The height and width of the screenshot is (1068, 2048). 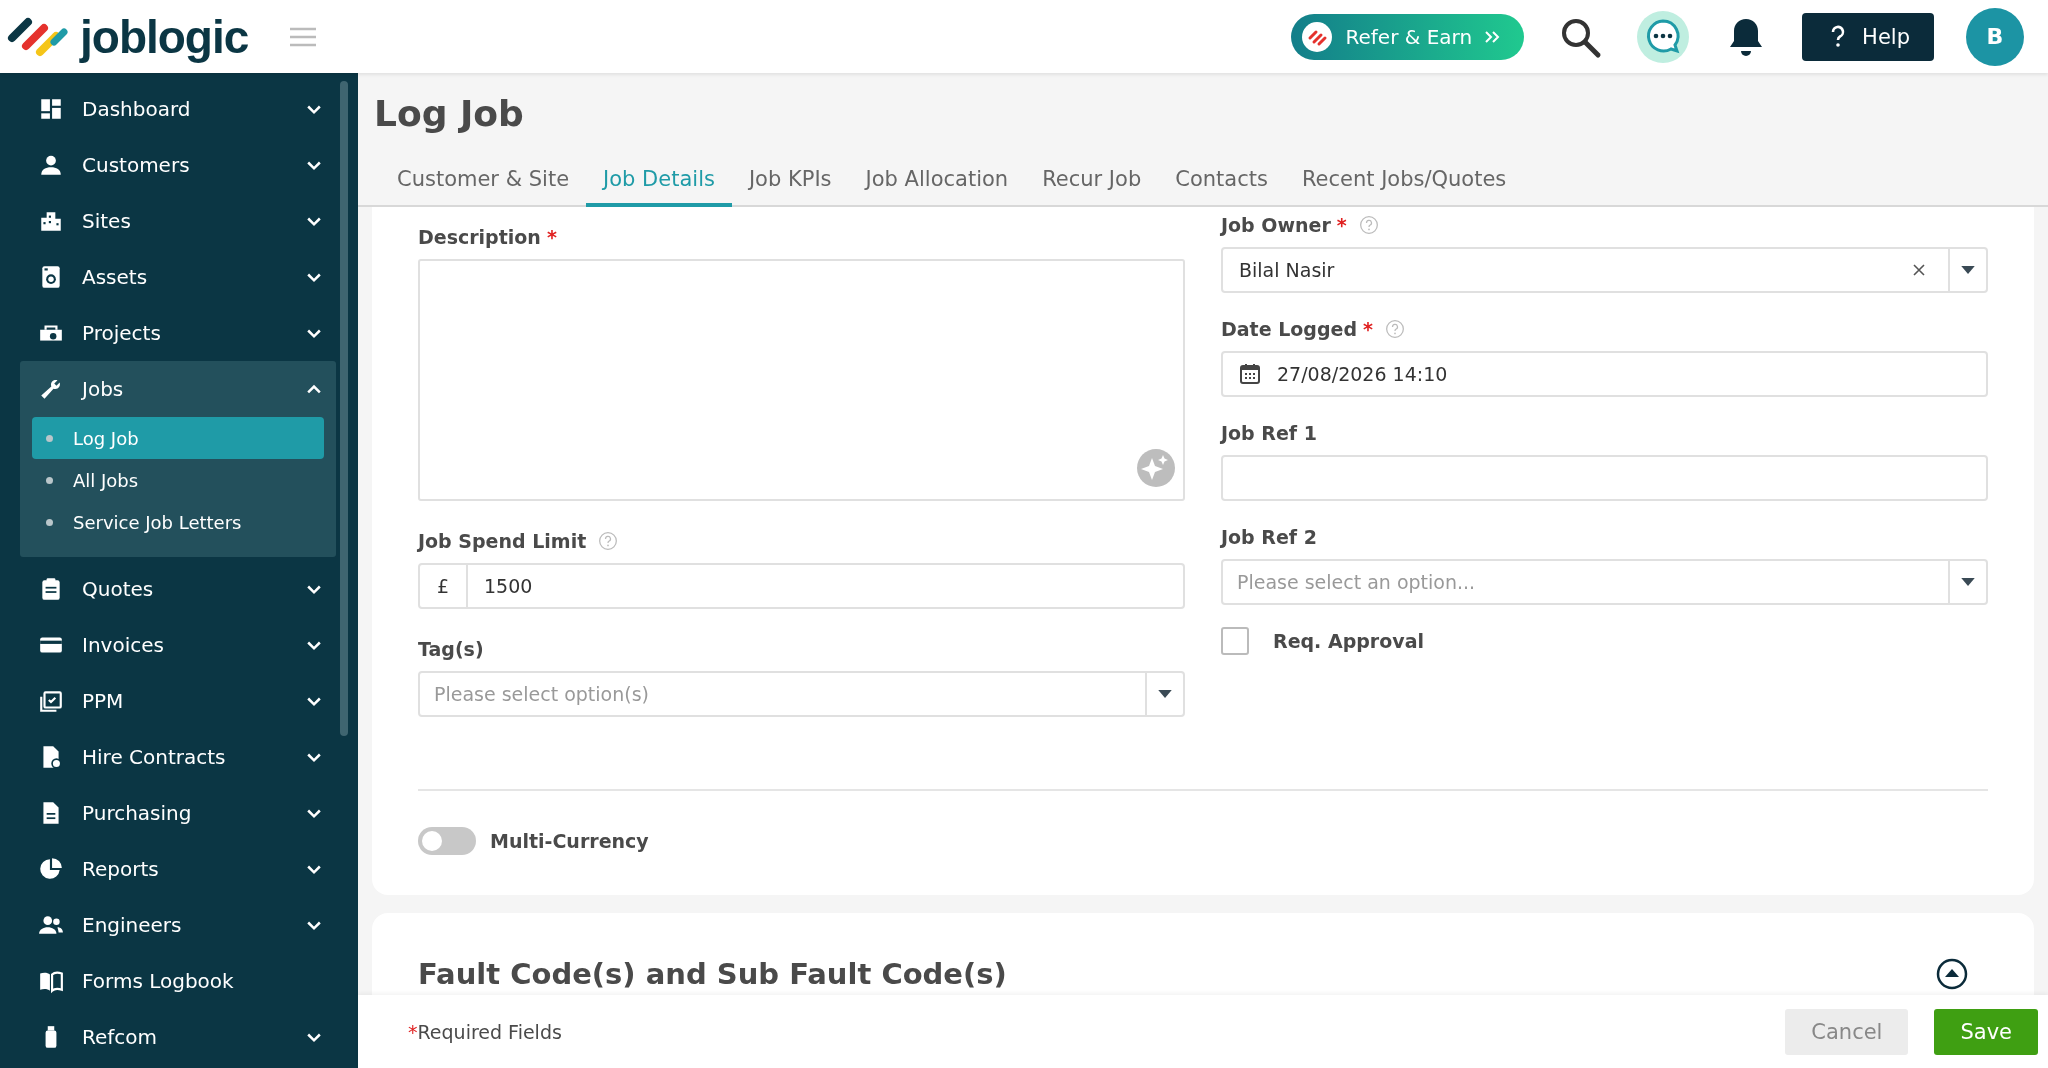 I want to click on sidebar-item: Reports, so click(x=178, y=869).